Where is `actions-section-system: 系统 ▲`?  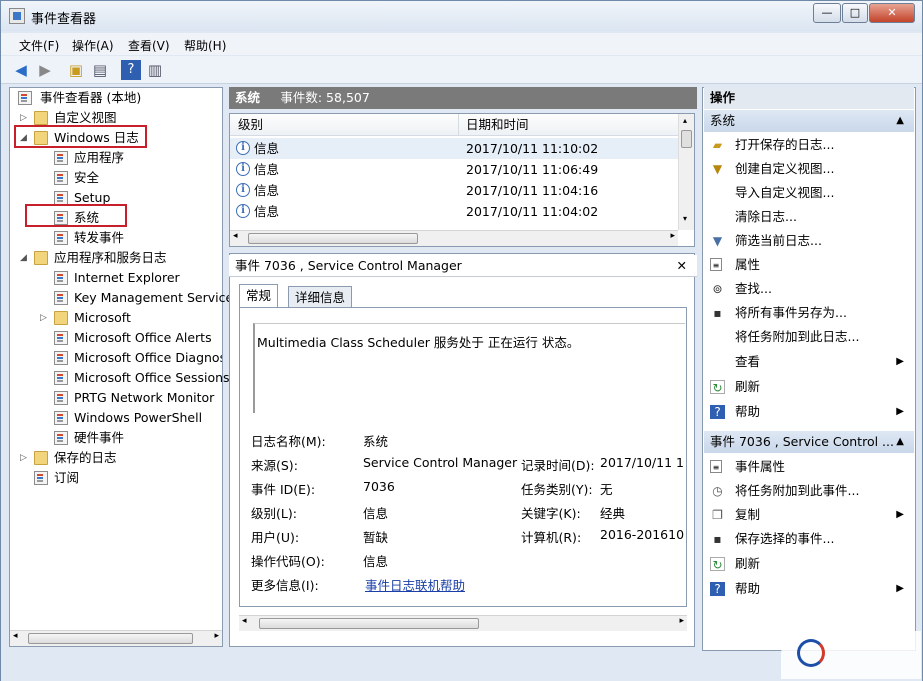
actions-section-system: 系统 ▲ is located at coordinates (809, 121).